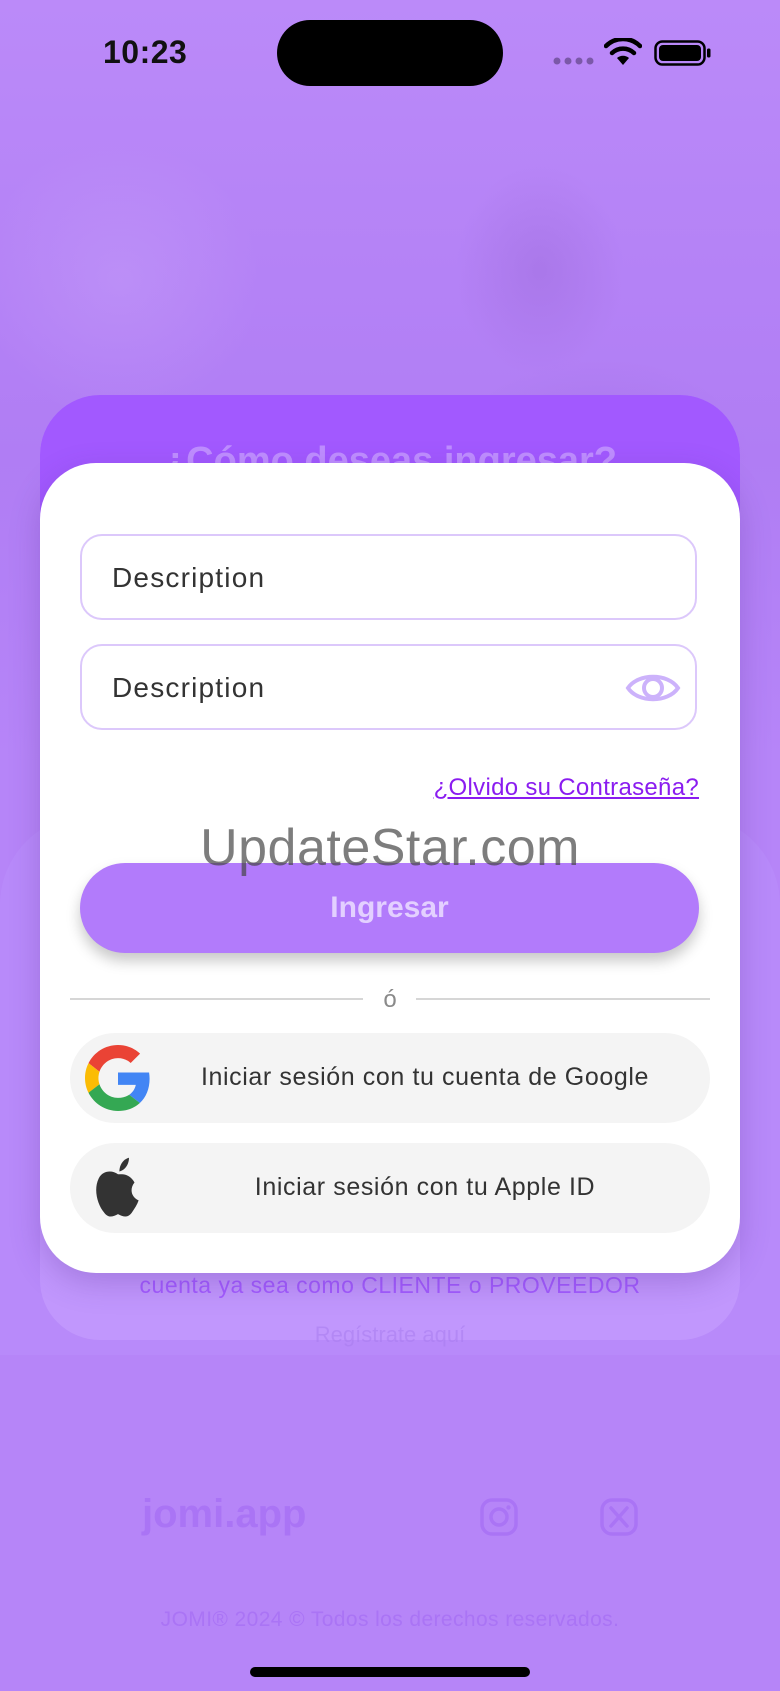 The width and height of the screenshot is (780, 1691). What do you see at coordinates (388, 577) in the screenshot?
I see `username-input: Description` at bounding box center [388, 577].